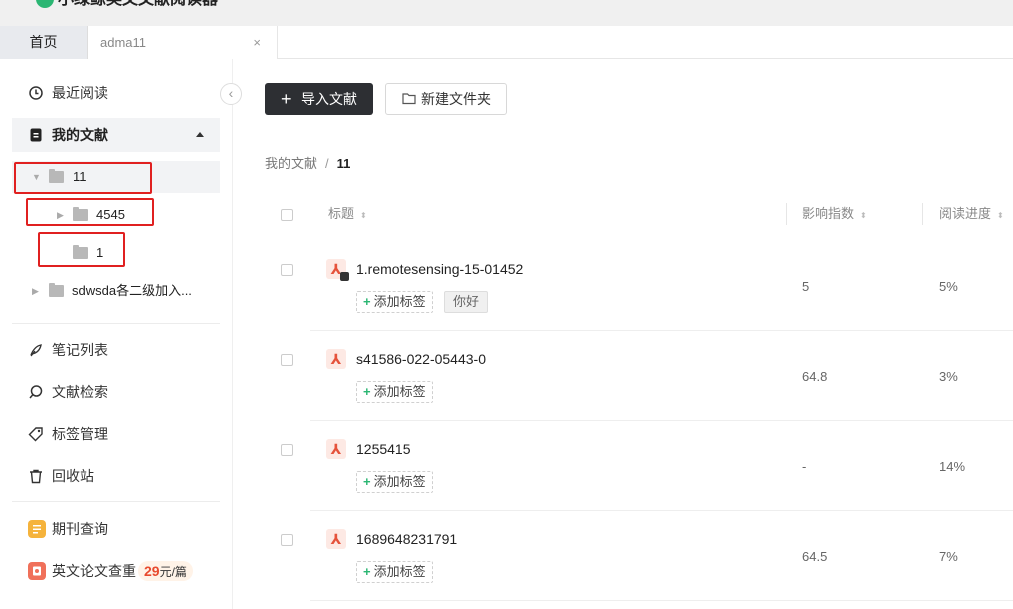 The height and width of the screenshot is (609, 1013). What do you see at coordinates (45, 4) in the screenshot?
I see `app-logo-icon` at bounding box center [45, 4].